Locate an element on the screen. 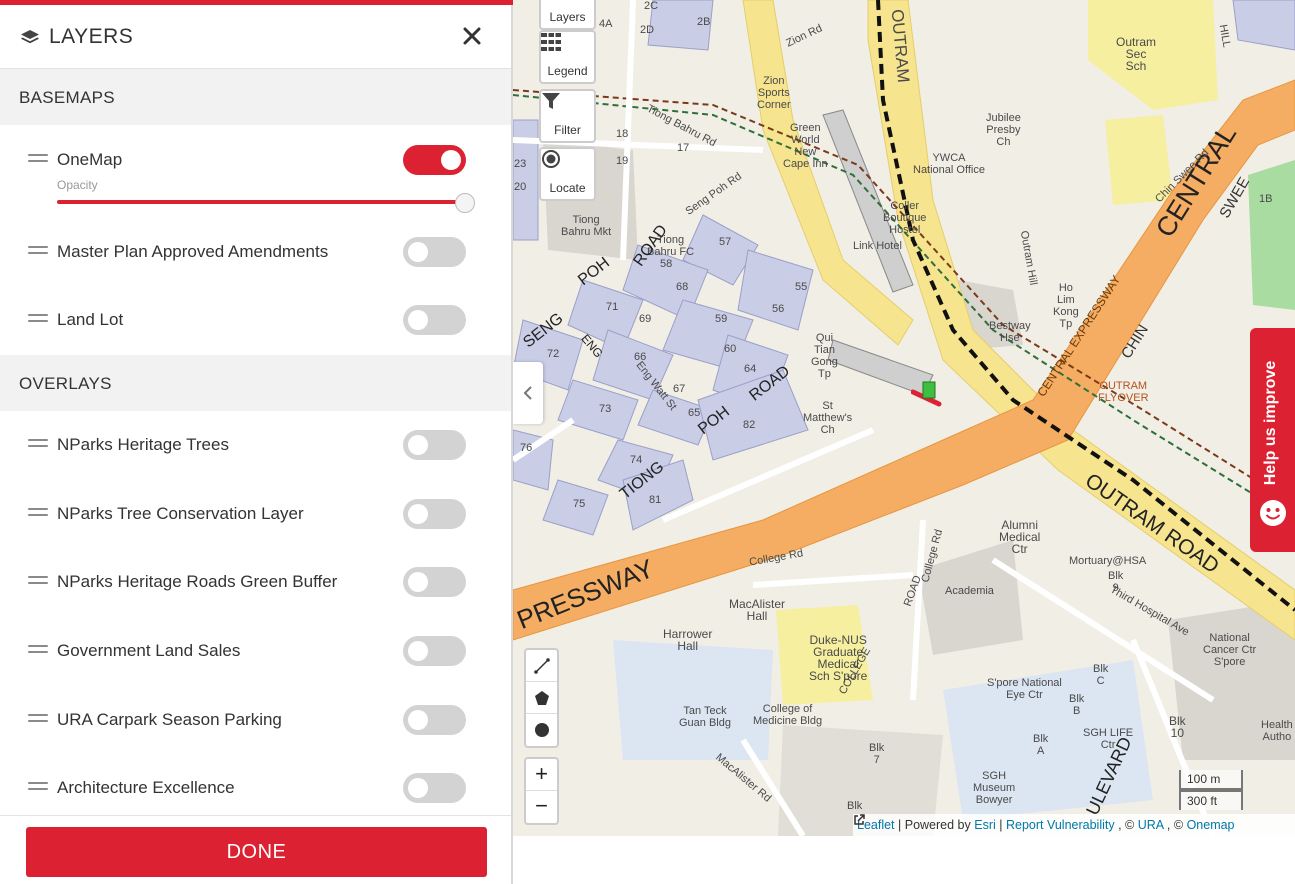 The width and height of the screenshot is (1295, 884). block-number: 19 is located at coordinates (622, 161).